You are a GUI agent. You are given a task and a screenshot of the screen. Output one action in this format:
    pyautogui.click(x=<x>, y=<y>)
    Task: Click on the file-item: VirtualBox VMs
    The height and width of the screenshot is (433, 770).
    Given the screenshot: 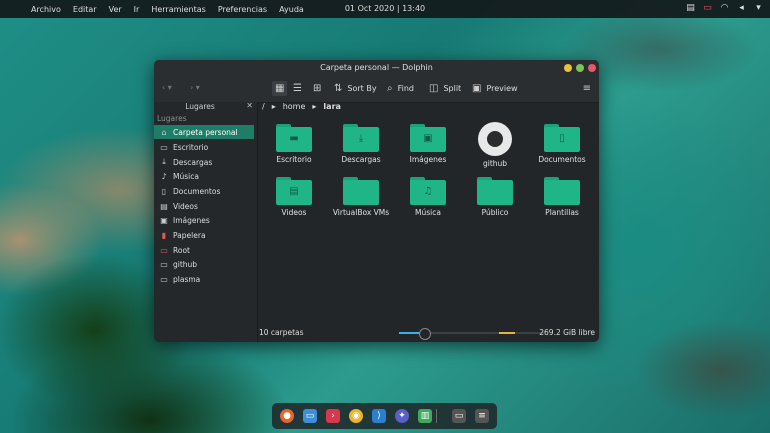 What is the action you would take?
    pyautogui.click(x=361, y=197)
    